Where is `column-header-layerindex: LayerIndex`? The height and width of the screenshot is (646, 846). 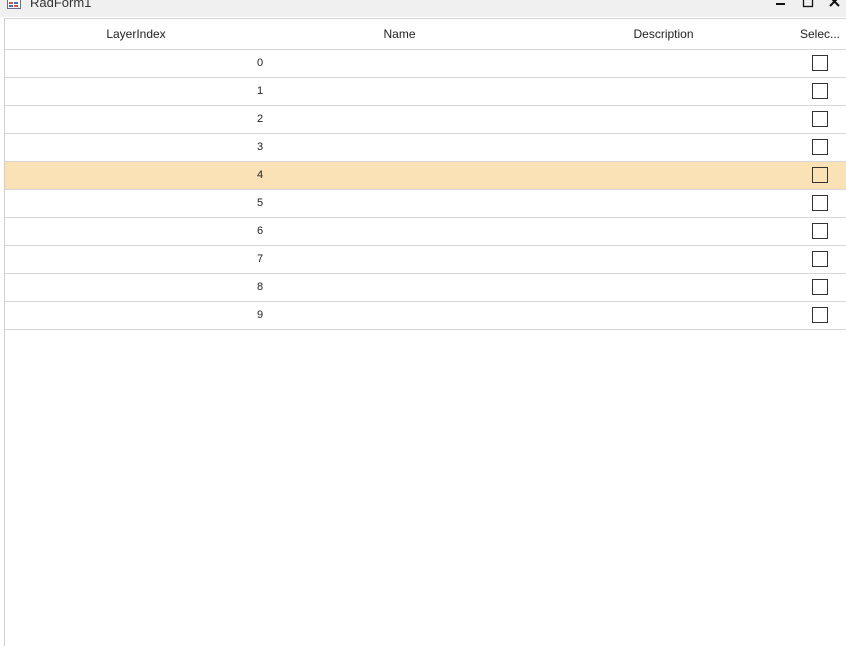
column-header-layerindex: LayerIndex is located at coordinates (136, 34).